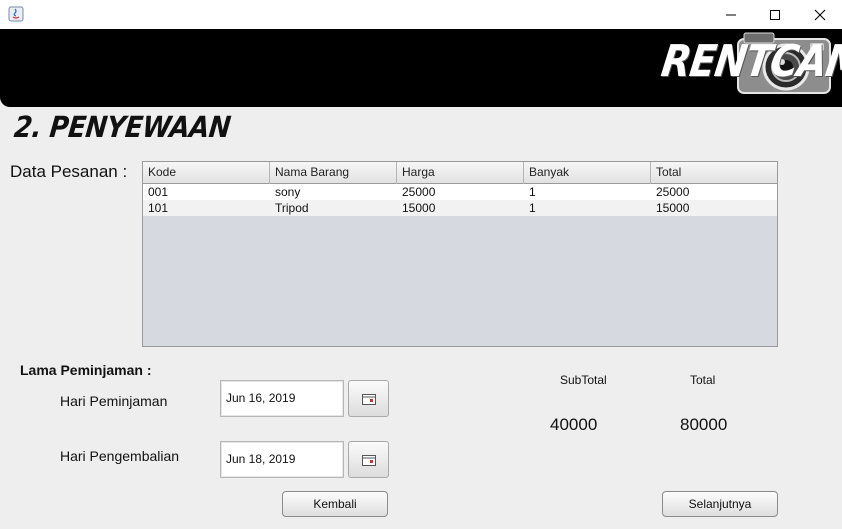  I want to click on hari-peminjaman-calendar-button, so click(368, 398).